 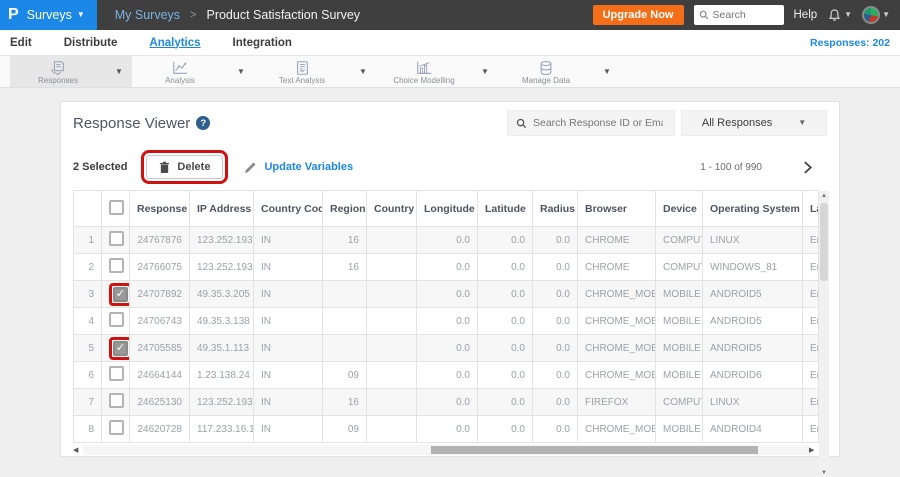 What do you see at coordinates (21, 43) in the screenshot?
I see `tab-edit: Edit` at bounding box center [21, 43].